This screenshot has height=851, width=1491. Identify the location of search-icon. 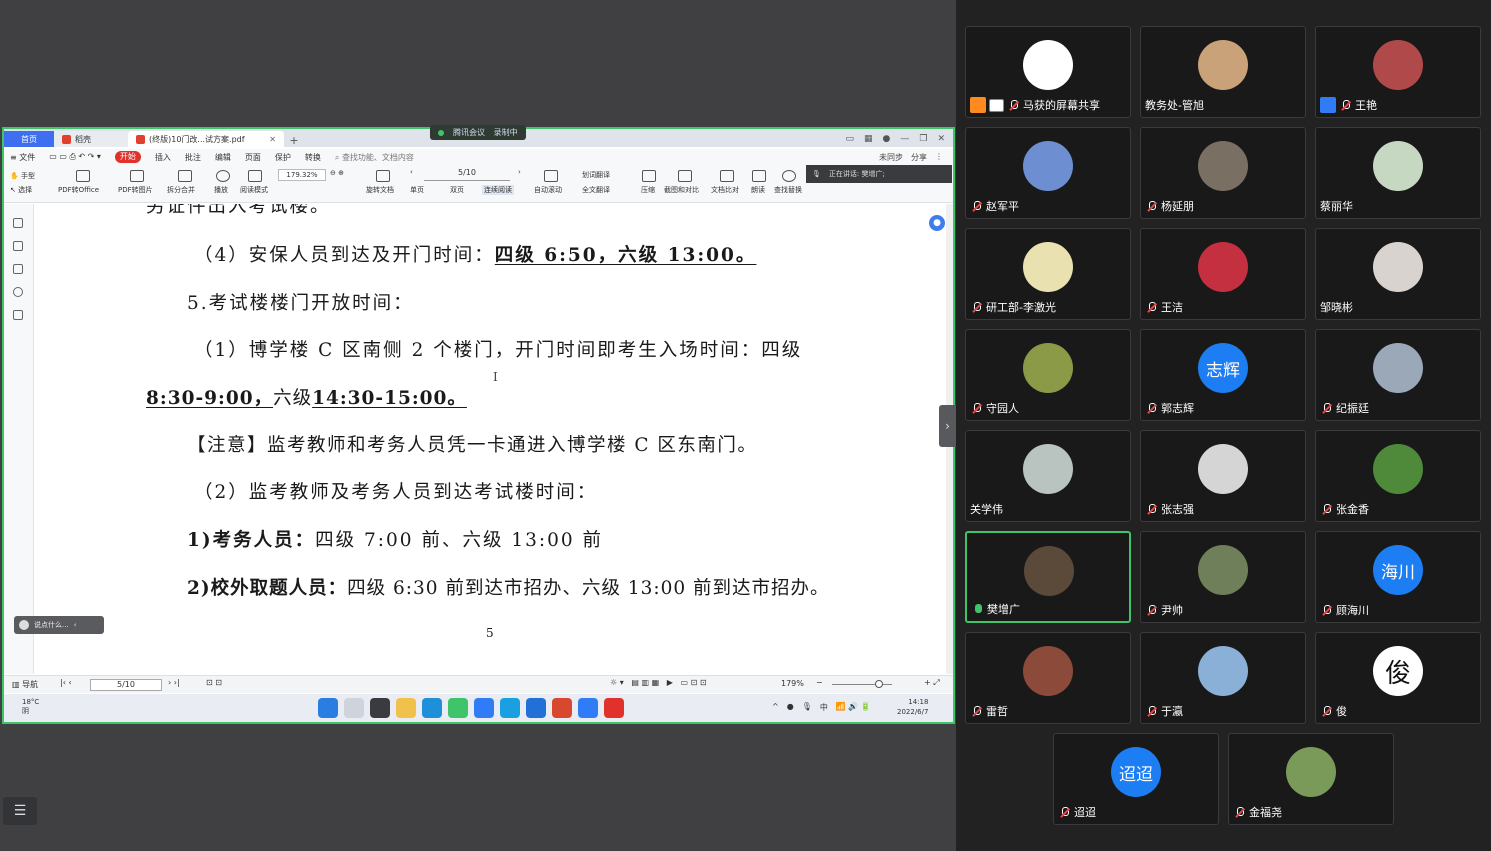
(354, 708).